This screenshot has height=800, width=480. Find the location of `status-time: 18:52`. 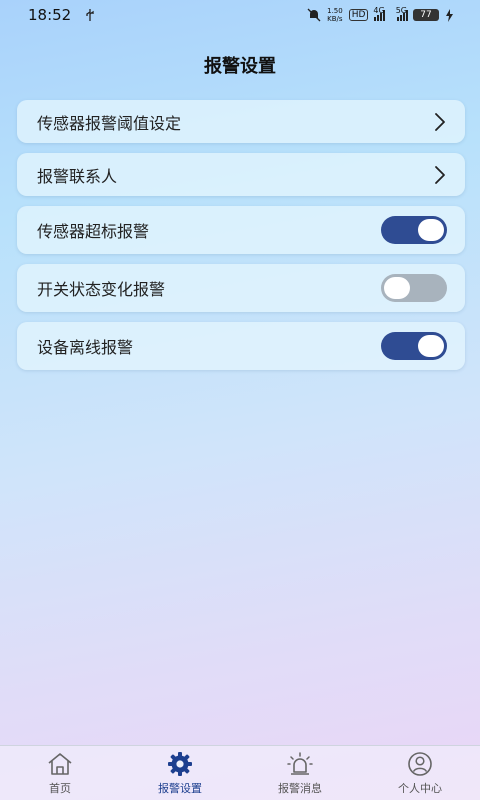

status-time: 18:52 is located at coordinates (50, 15).